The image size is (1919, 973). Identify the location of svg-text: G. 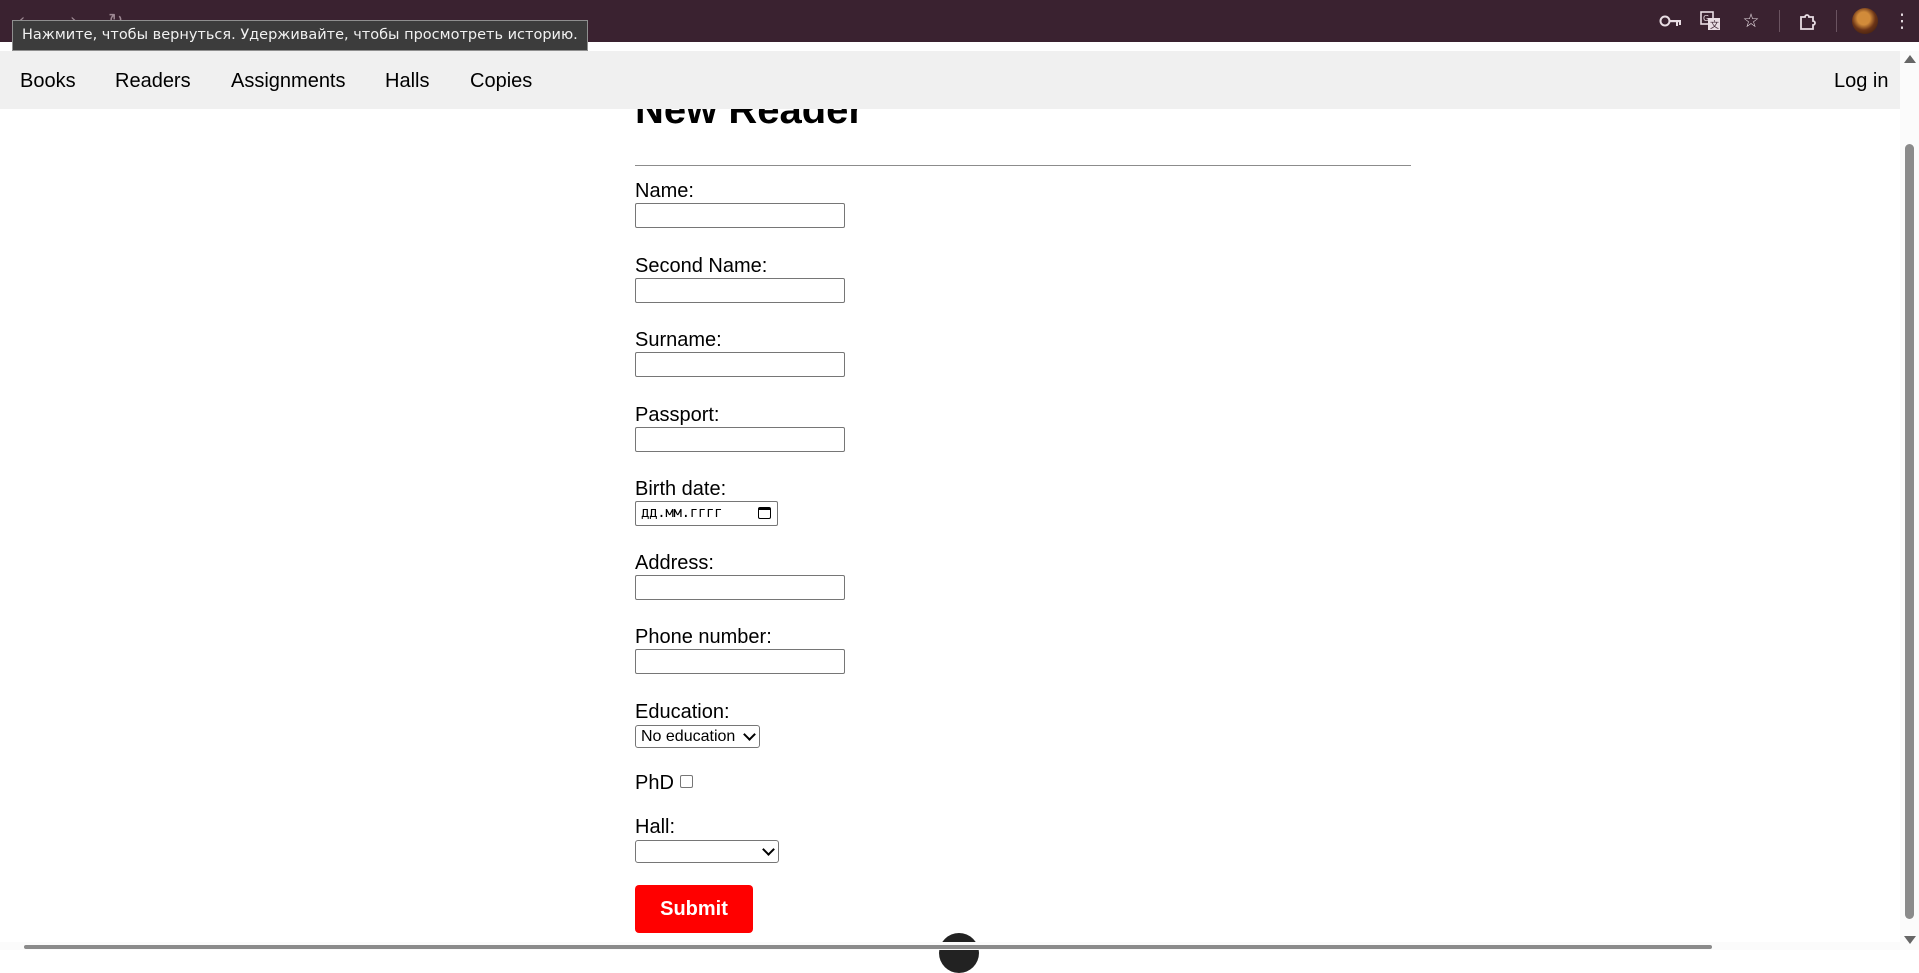
(1706, 18).